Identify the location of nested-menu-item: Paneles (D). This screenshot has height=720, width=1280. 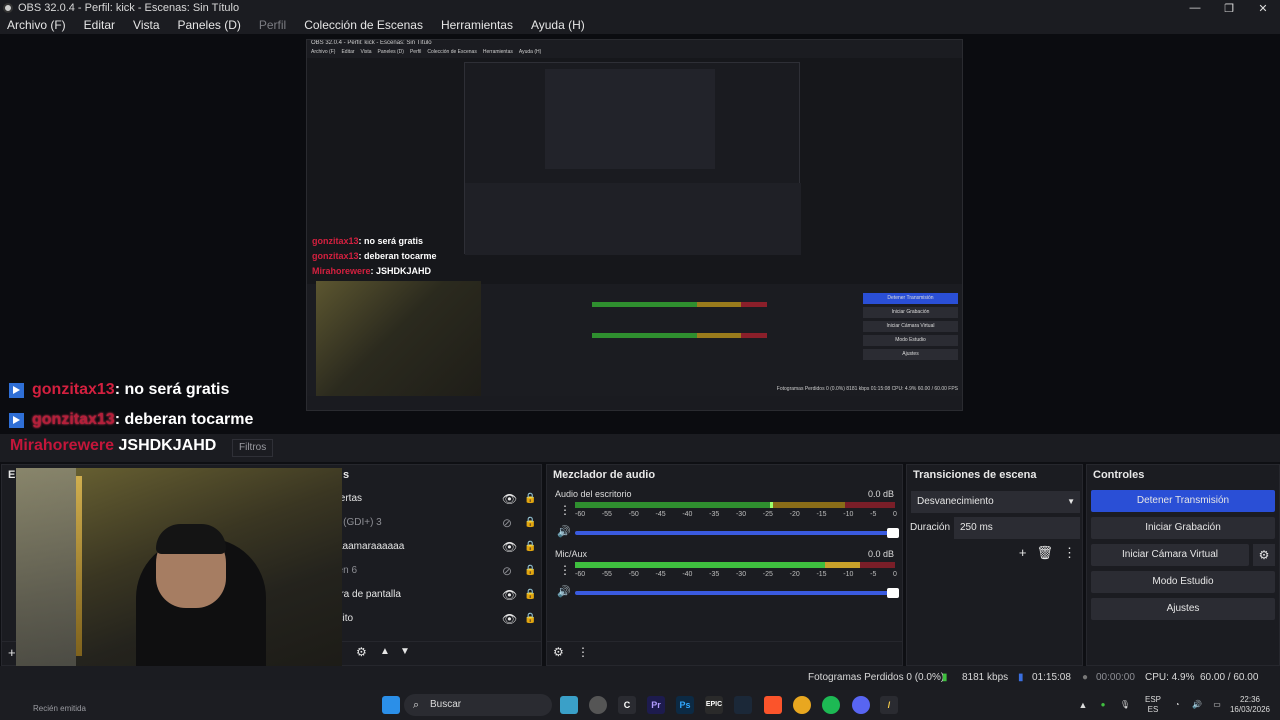
(390, 52).